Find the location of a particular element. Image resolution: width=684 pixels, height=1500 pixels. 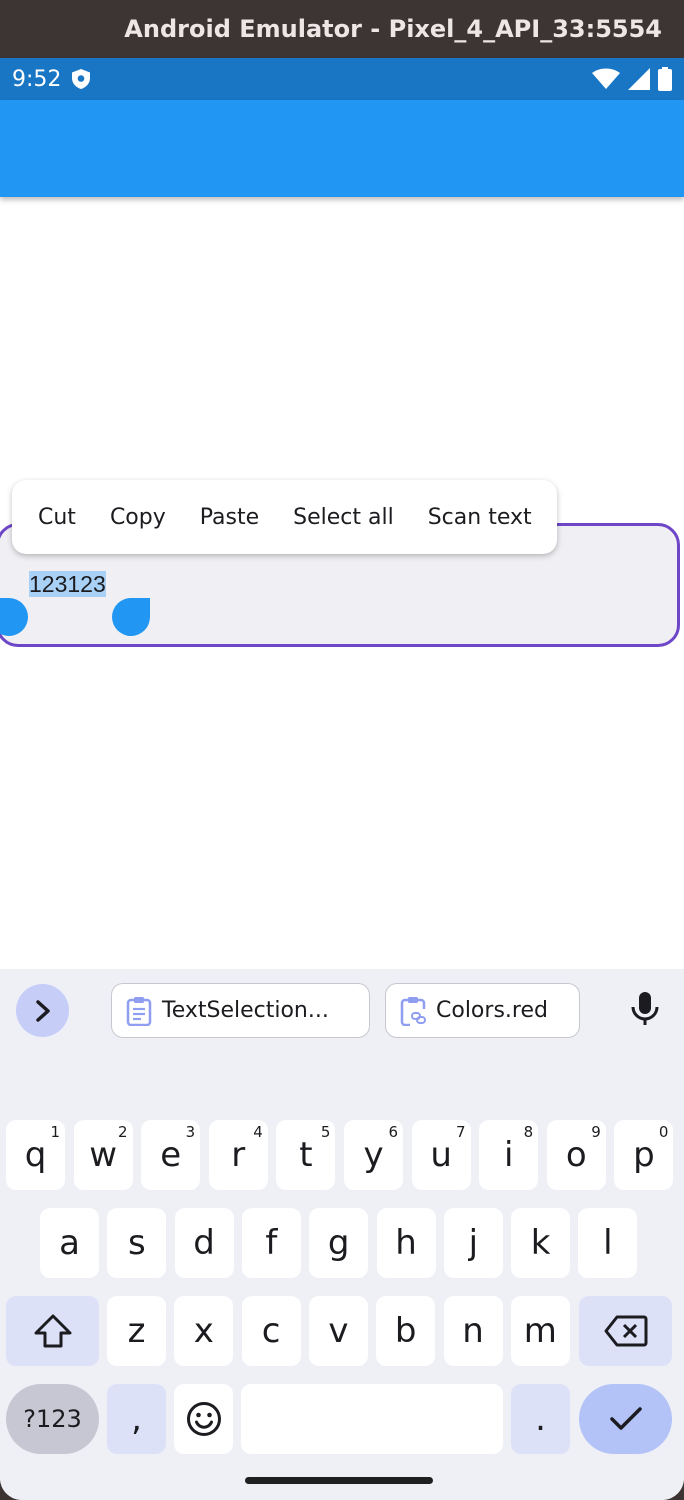

emoji-icon is located at coordinates (203, 1419).